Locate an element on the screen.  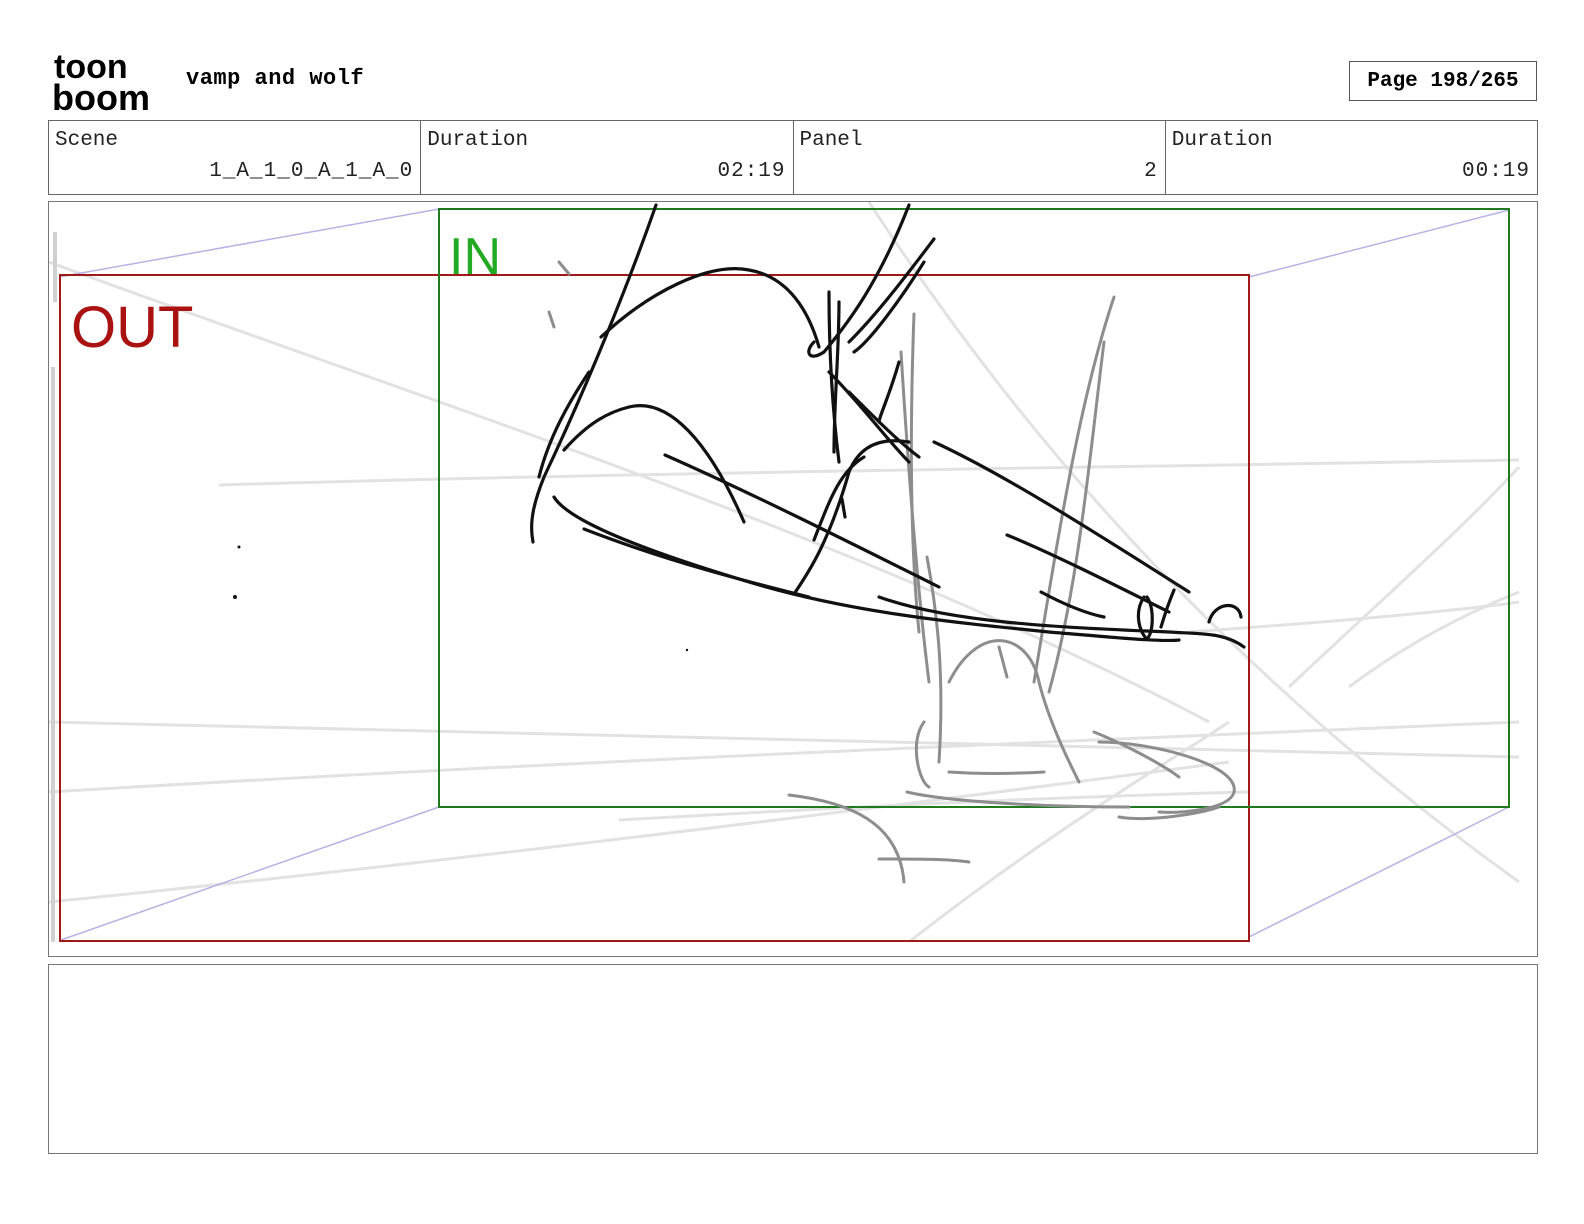
sketch-dots is located at coordinates (461, 598).